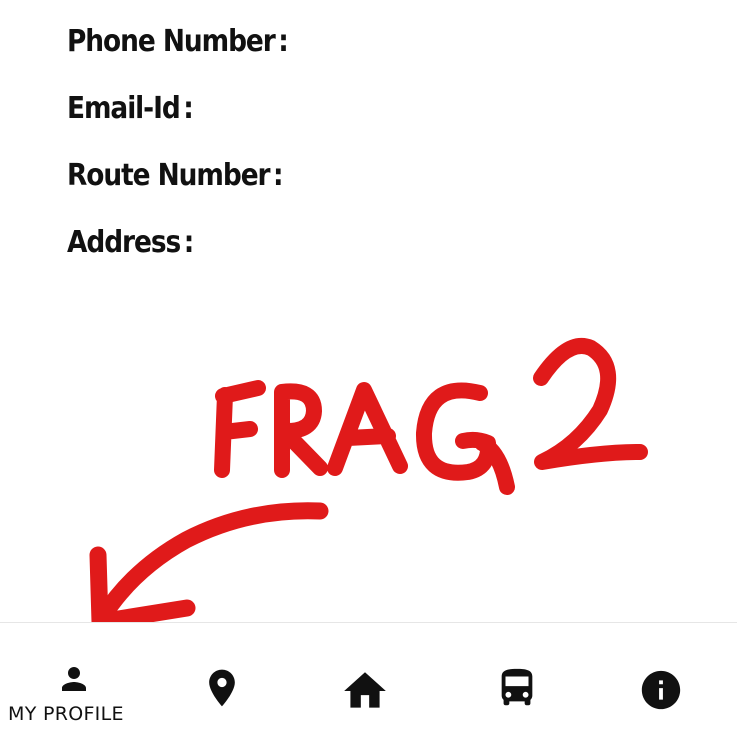  What do you see at coordinates (124, 108) in the screenshot?
I see `email-id-label: Email-Id` at bounding box center [124, 108].